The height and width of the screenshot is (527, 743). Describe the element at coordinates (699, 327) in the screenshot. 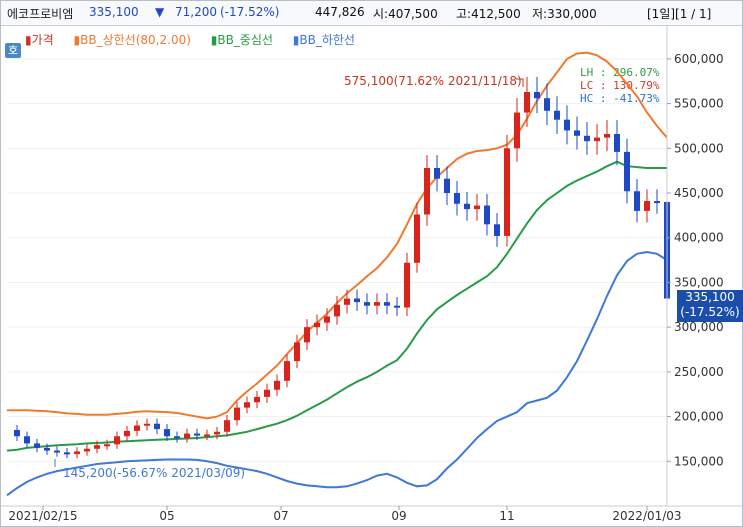

I see `y-tick-label: 300,000` at that location.